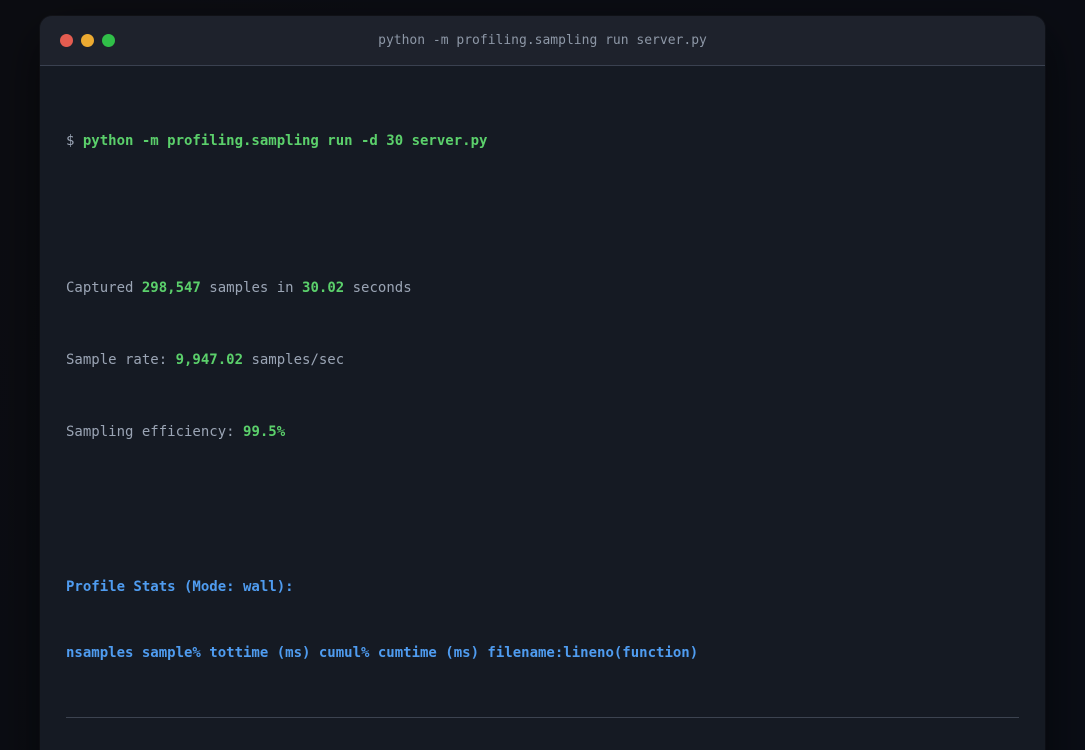 The height and width of the screenshot is (750, 1085). I want to click on profile-stats-title: Profile Stats (Mode: wall):, so click(180, 587).